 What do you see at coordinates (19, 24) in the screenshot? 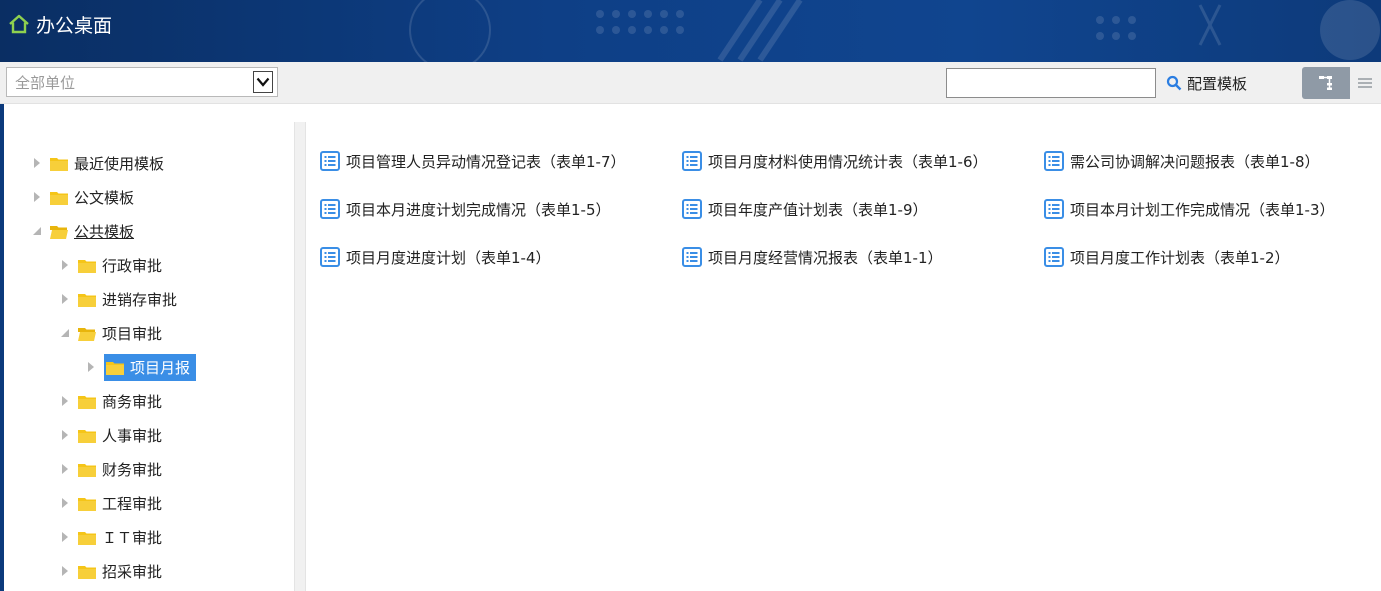
I see `home-icon` at bounding box center [19, 24].